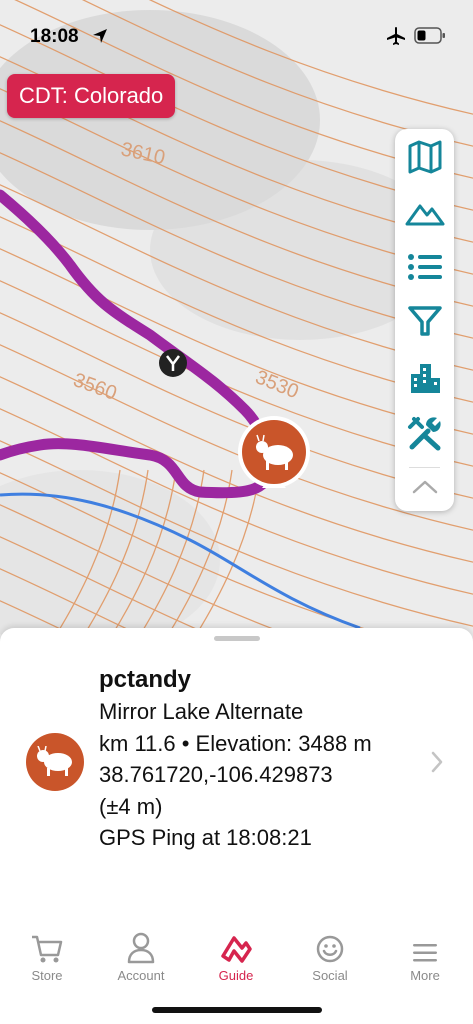 This screenshot has height=1024, width=473. I want to click on smiley-icon, so click(330, 949).